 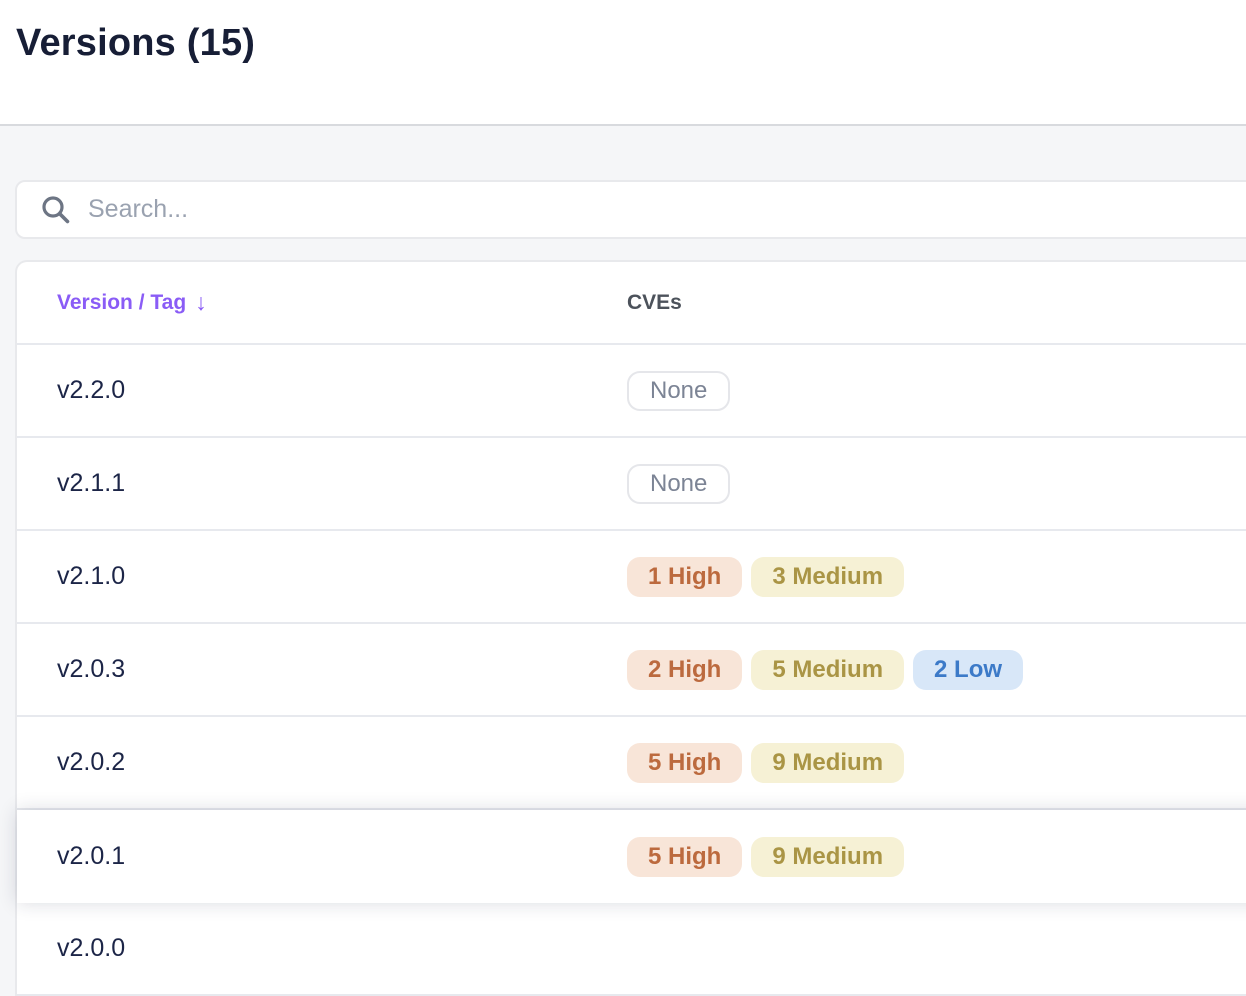 I want to click on table-row: v2.1.0 1 High 3 Medium, so click(x=631, y=577).